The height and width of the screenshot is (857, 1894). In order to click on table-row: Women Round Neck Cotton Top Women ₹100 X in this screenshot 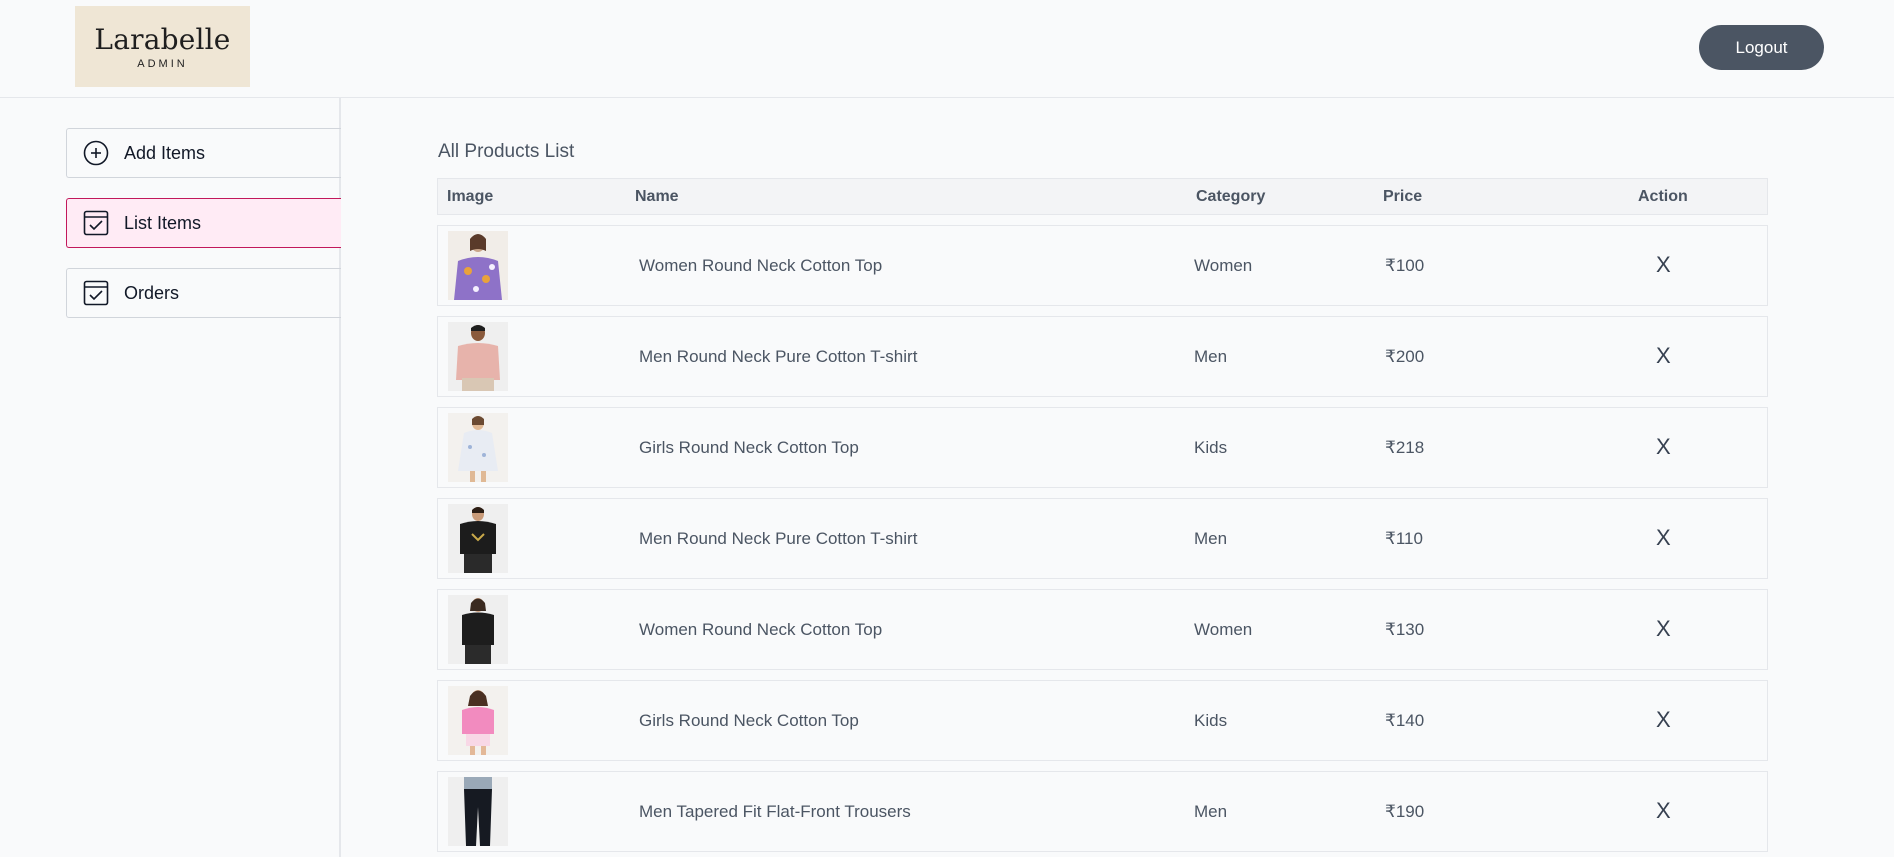, I will do `click(1102, 265)`.